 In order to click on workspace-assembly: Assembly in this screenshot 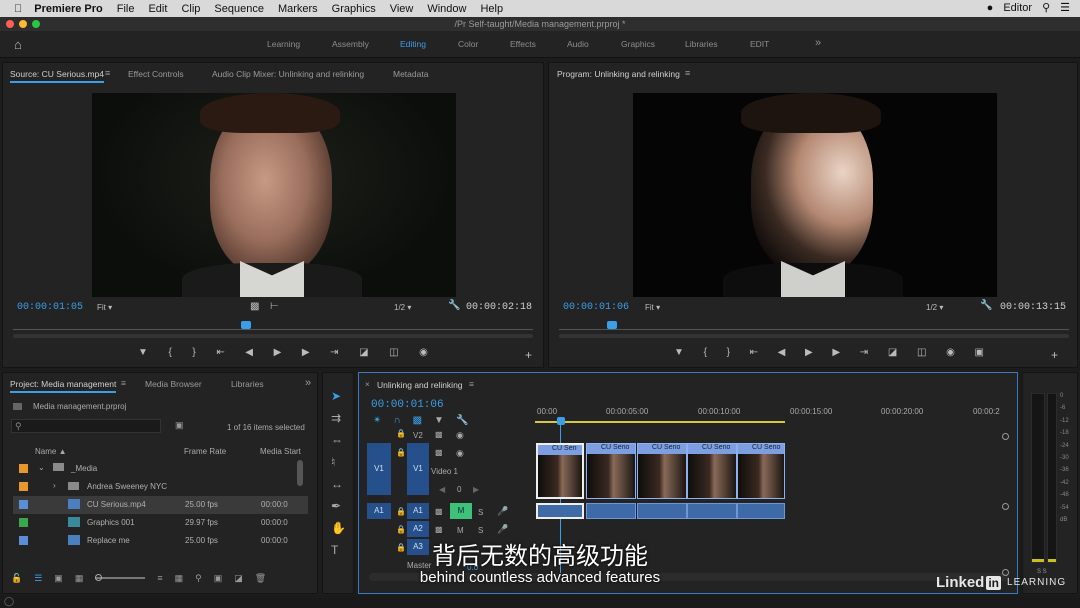, I will do `click(350, 44)`.